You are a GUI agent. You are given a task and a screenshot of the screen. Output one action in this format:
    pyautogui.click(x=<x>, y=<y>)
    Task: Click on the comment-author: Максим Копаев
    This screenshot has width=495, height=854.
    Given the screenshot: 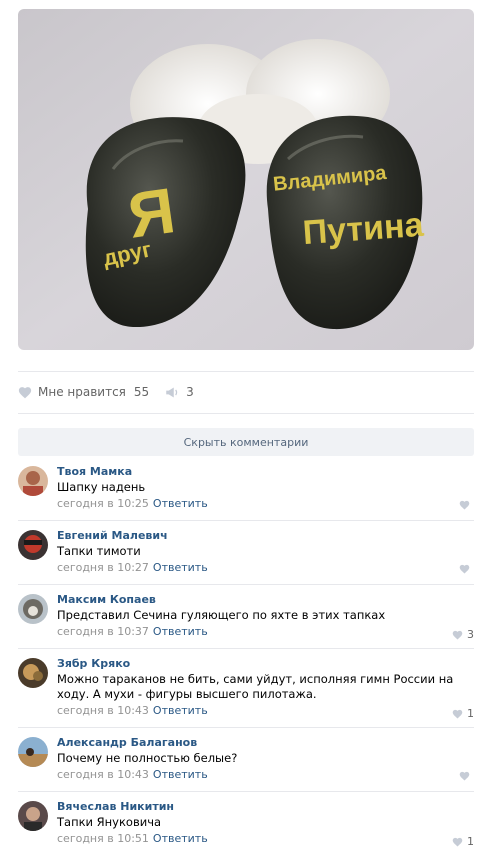 What is the action you would take?
    pyautogui.click(x=261, y=599)
    